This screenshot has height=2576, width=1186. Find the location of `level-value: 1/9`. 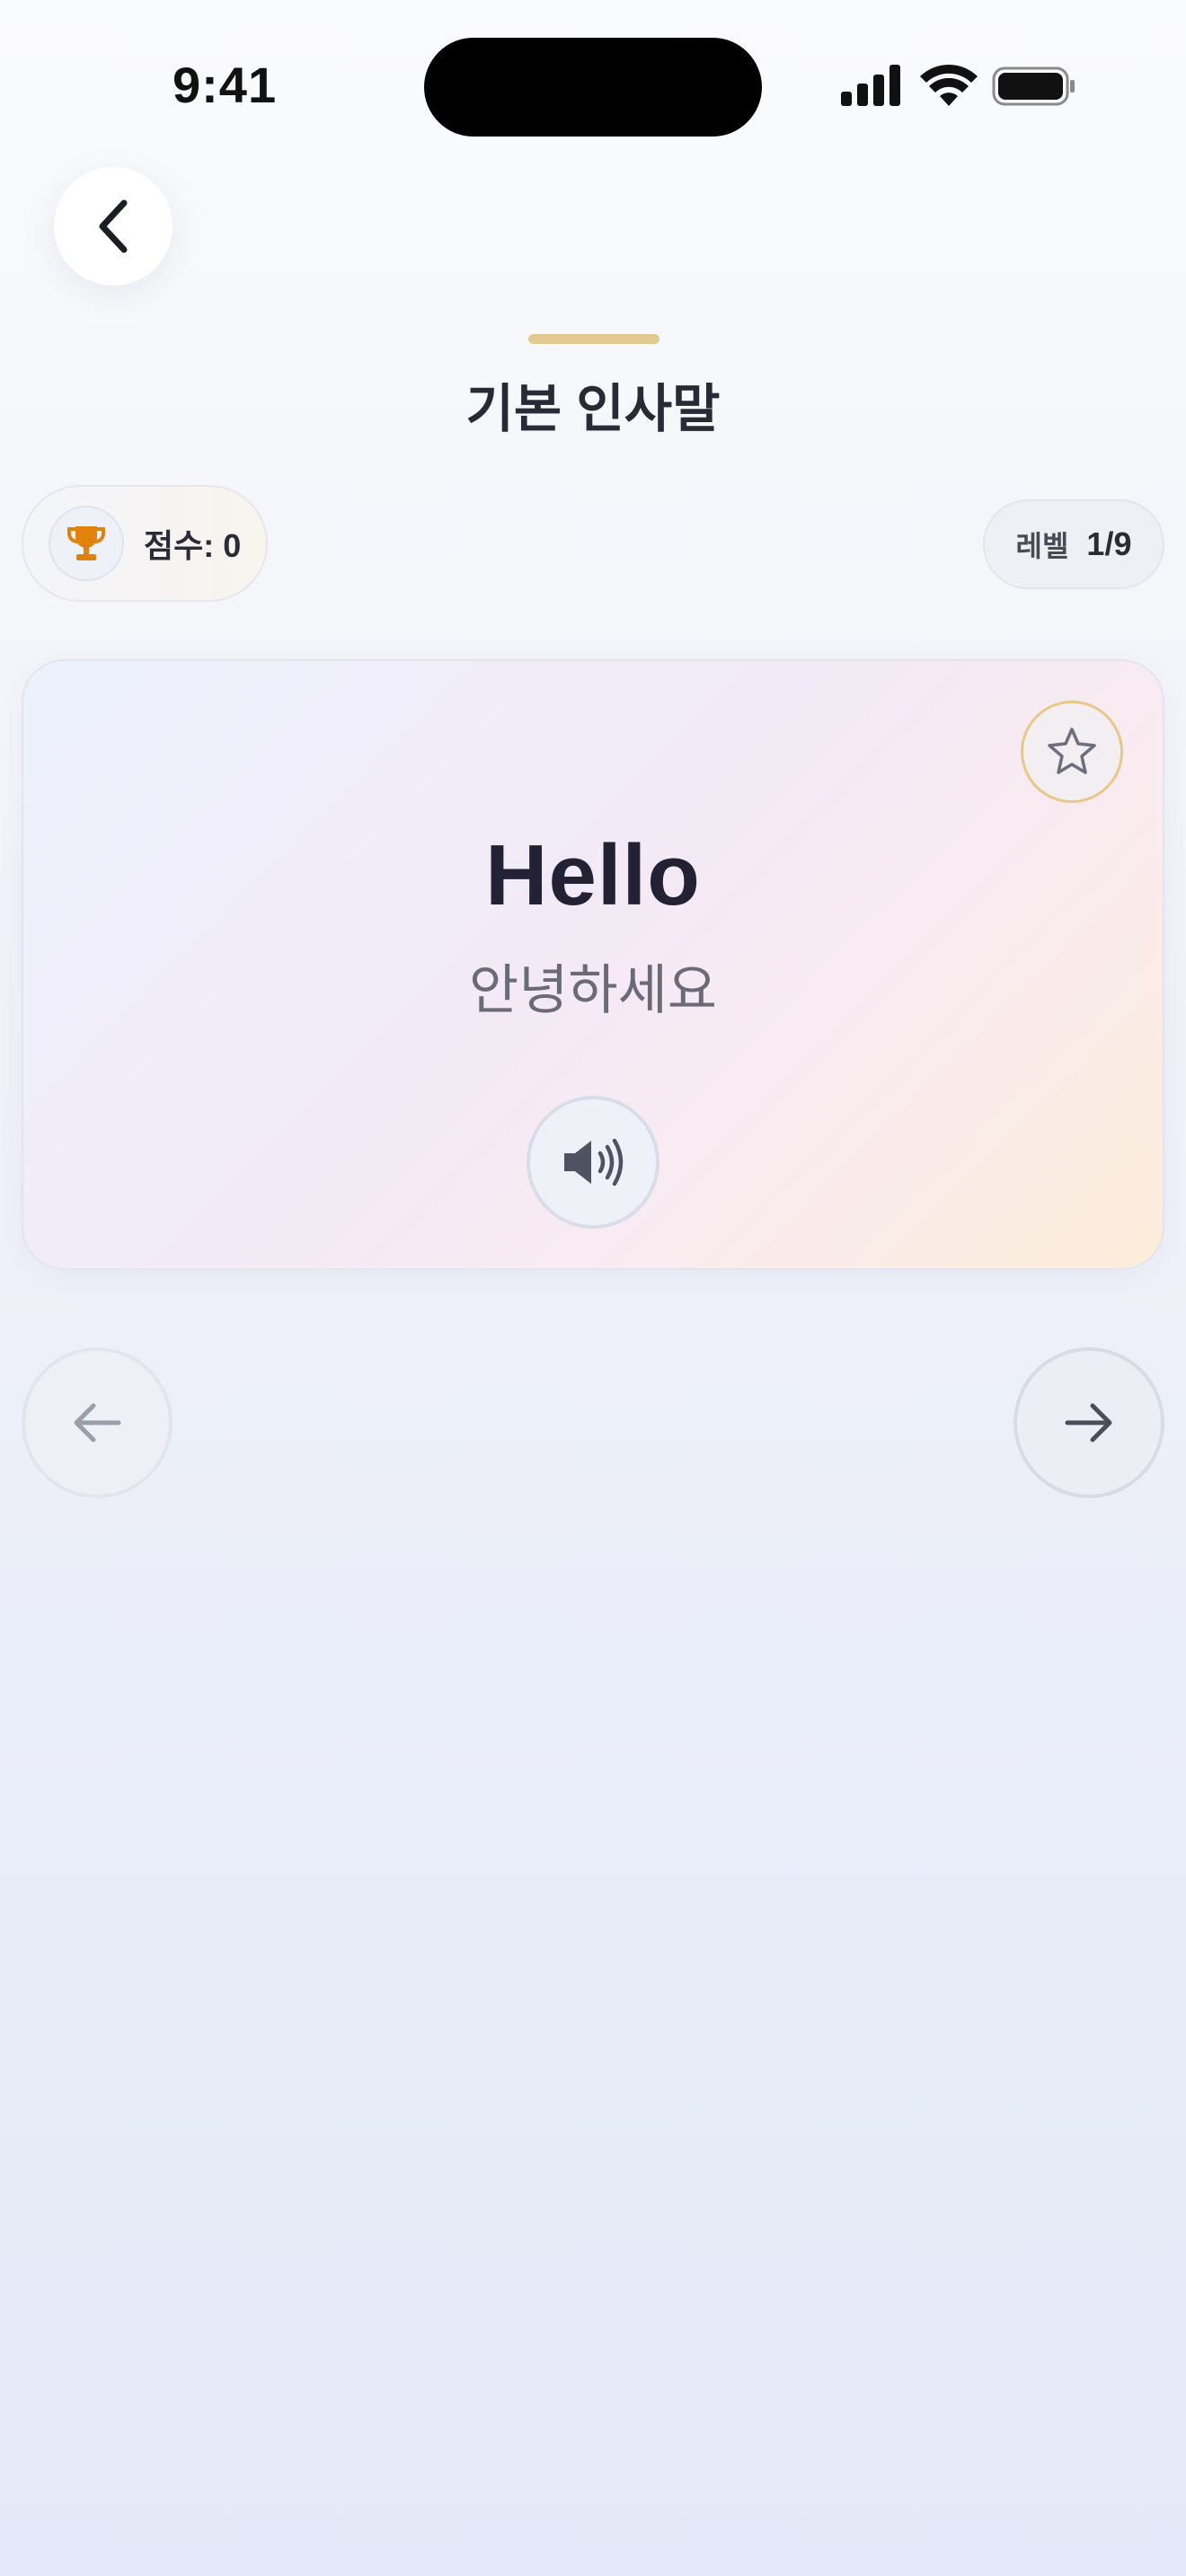

level-value: 1/9 is located at coordinates (1109, 543).